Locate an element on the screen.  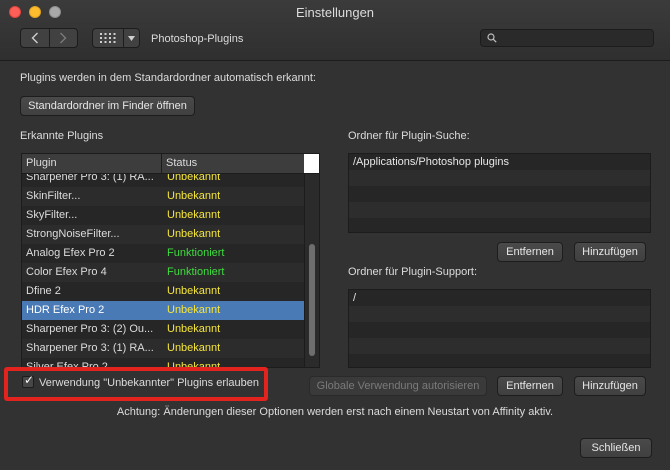
triangle-down-icon is located at coordinates (131, 38).